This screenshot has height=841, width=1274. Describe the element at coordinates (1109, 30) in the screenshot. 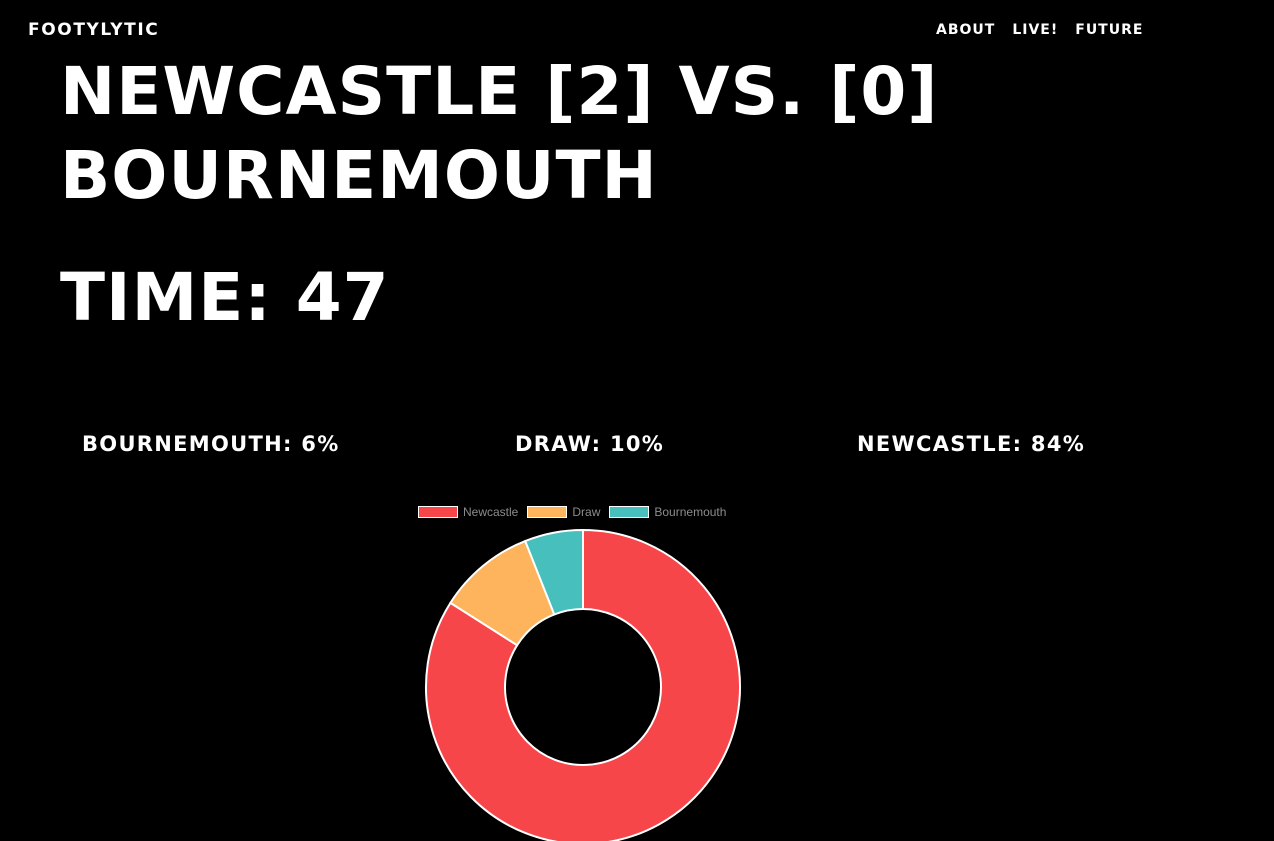

I see `nav-link-future: FUTURE` at that location.